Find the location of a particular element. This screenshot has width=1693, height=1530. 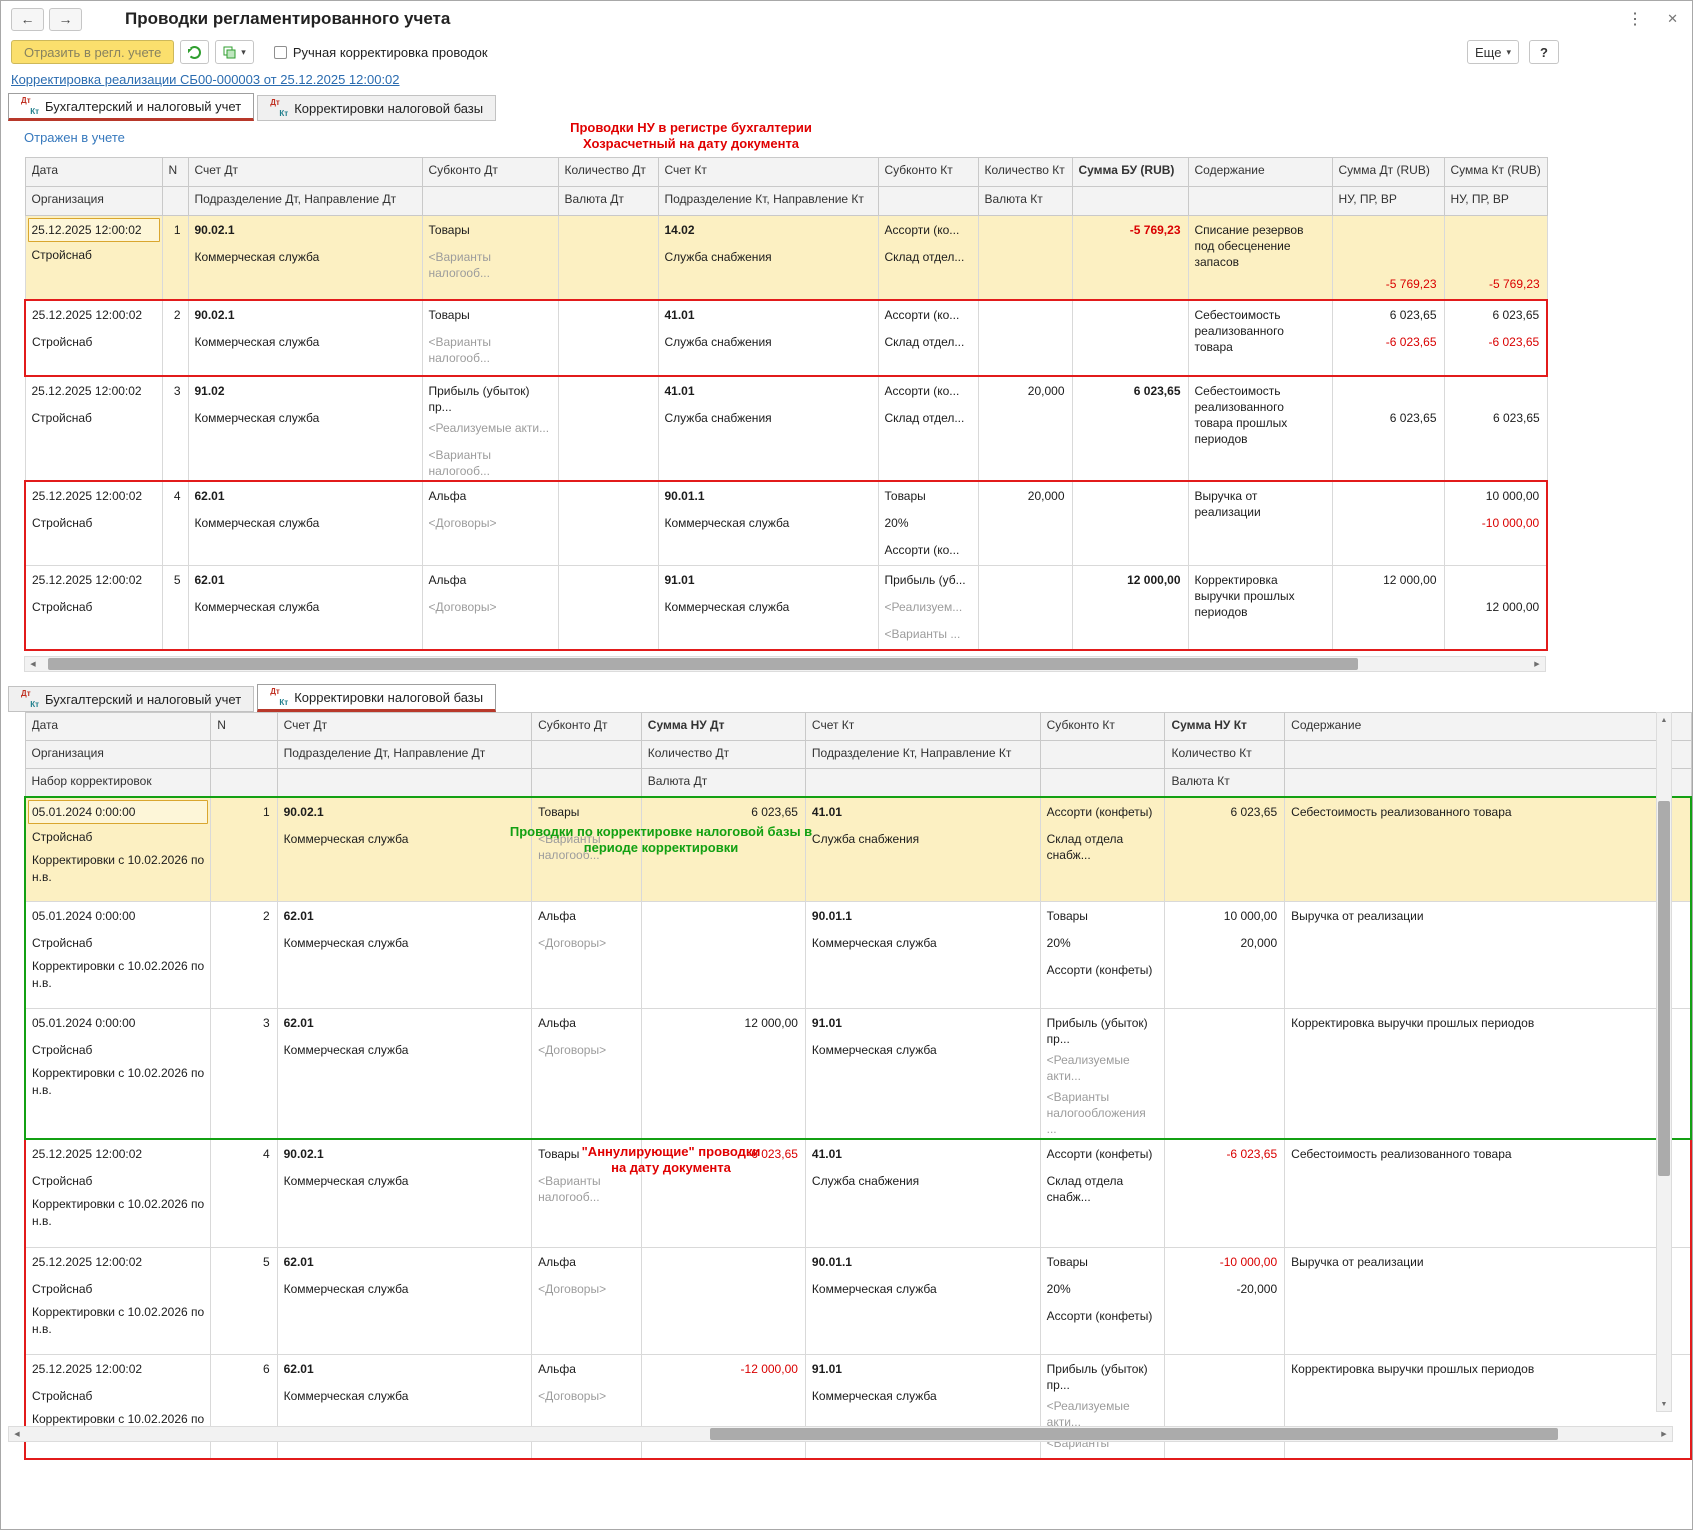

tab-accounting-tax-1: Дт Кт Бухгалтерский и налоговый учет is located at coordinates (131, 107).